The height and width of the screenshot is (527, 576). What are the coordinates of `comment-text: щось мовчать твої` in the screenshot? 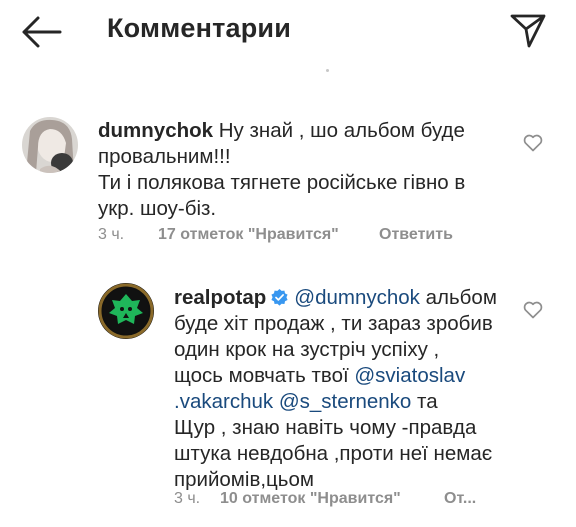 It's located at (264, 375).